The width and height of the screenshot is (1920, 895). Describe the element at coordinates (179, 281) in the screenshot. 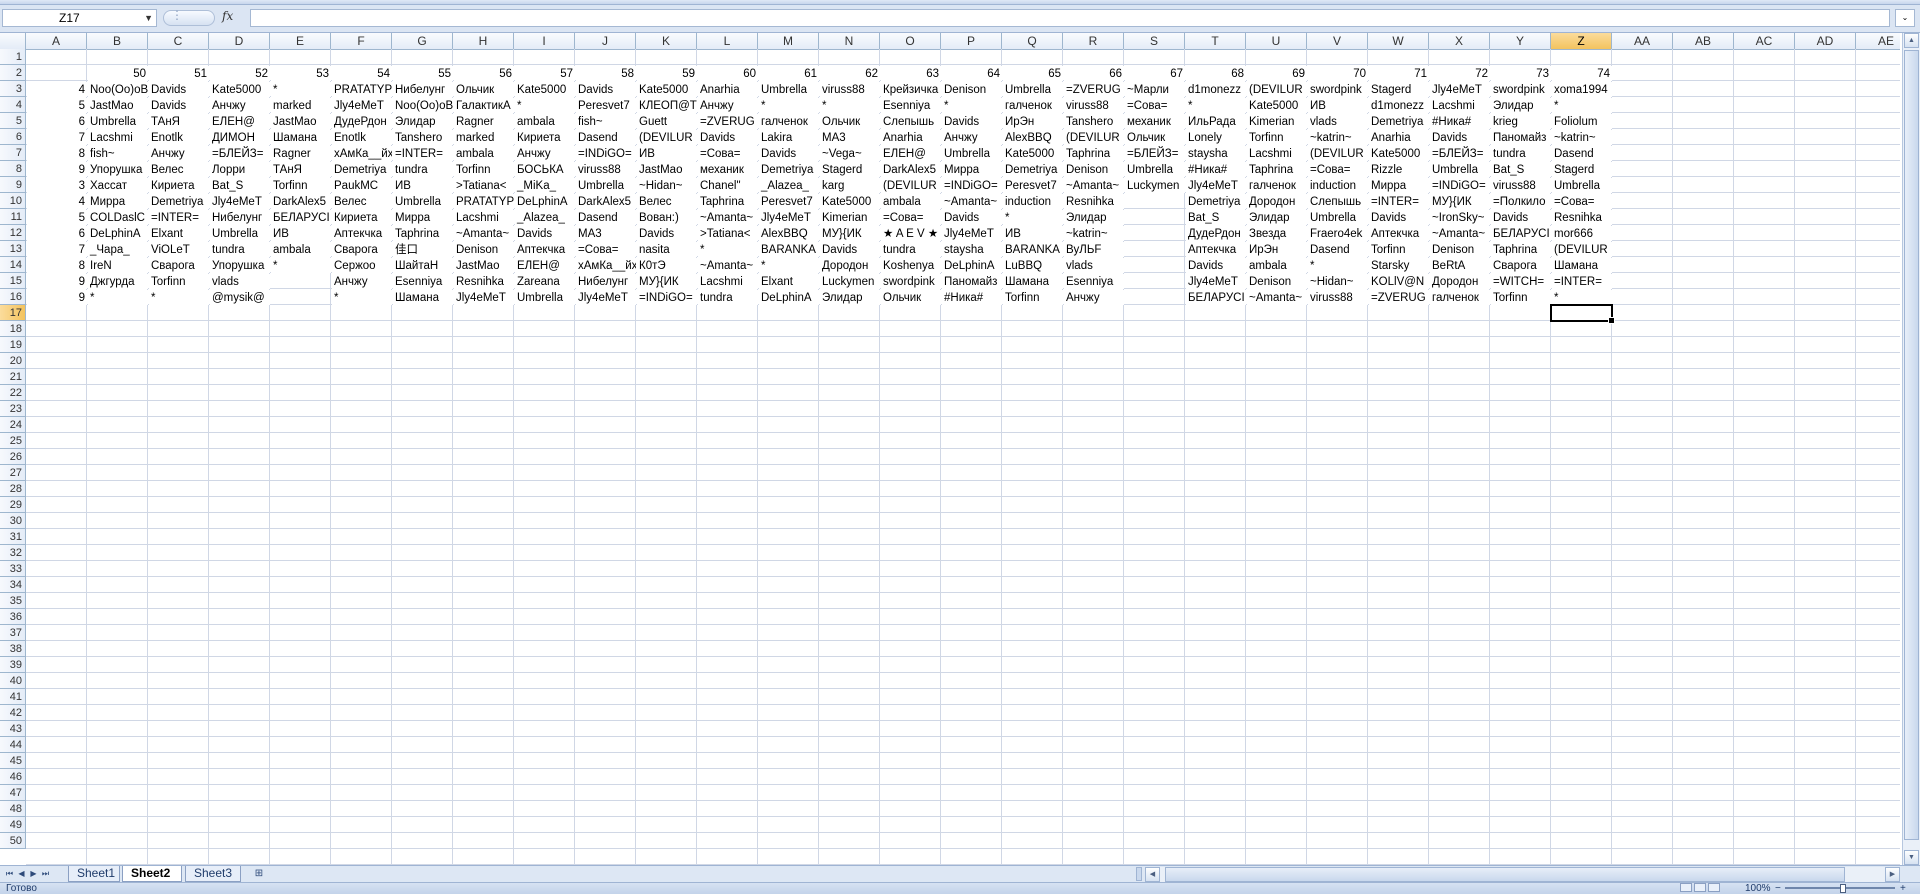

I see `cell-c15: Torfinn` at that location.